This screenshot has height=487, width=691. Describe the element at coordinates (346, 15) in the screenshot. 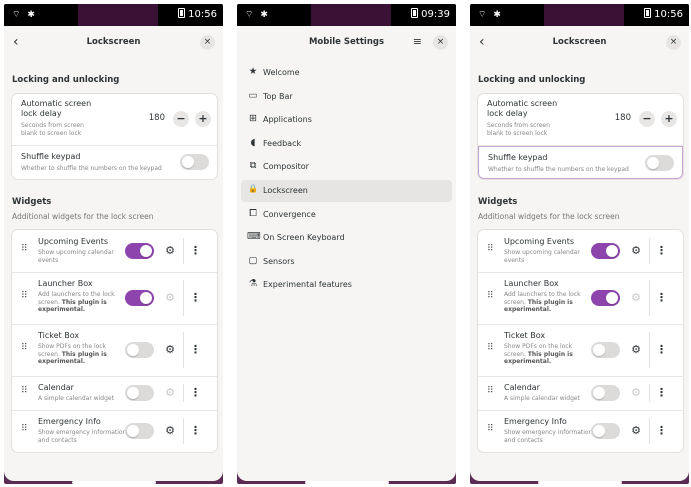

I see `status-bar: ⌔ ✱ 09:39` at that location.